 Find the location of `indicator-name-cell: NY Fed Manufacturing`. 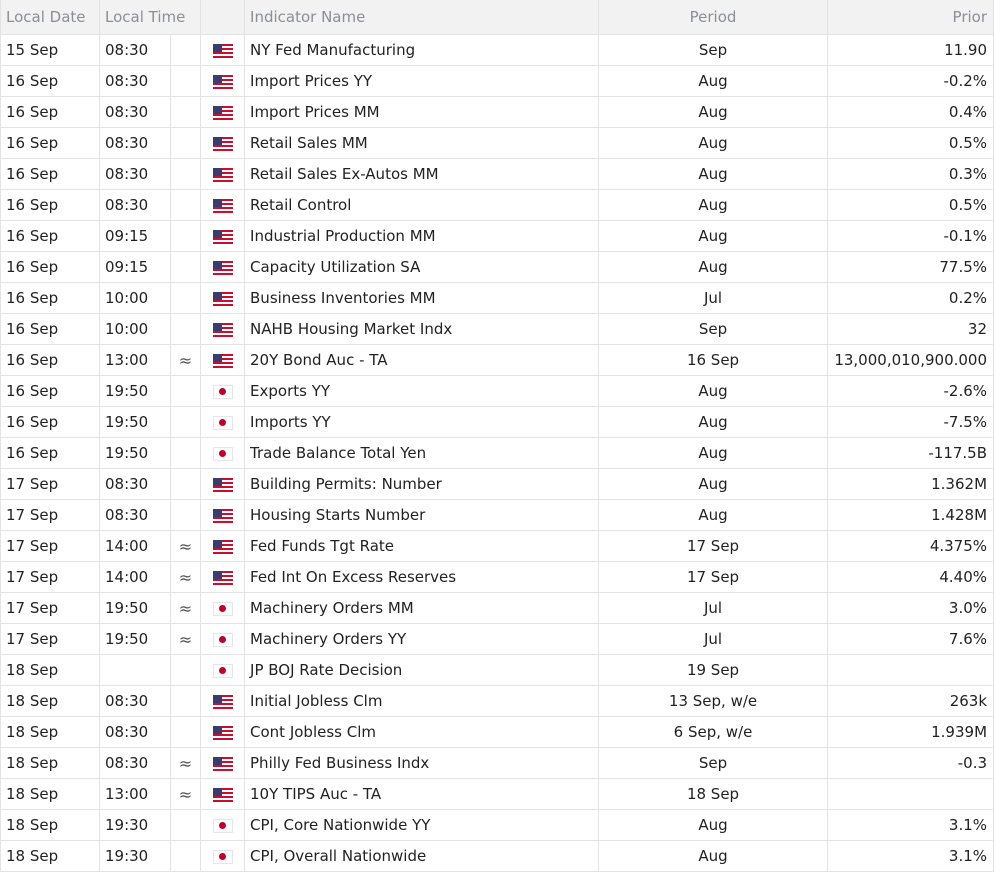

indicator-name-cell: NY Fed Manufacturing is located at coordinates (422, 50).